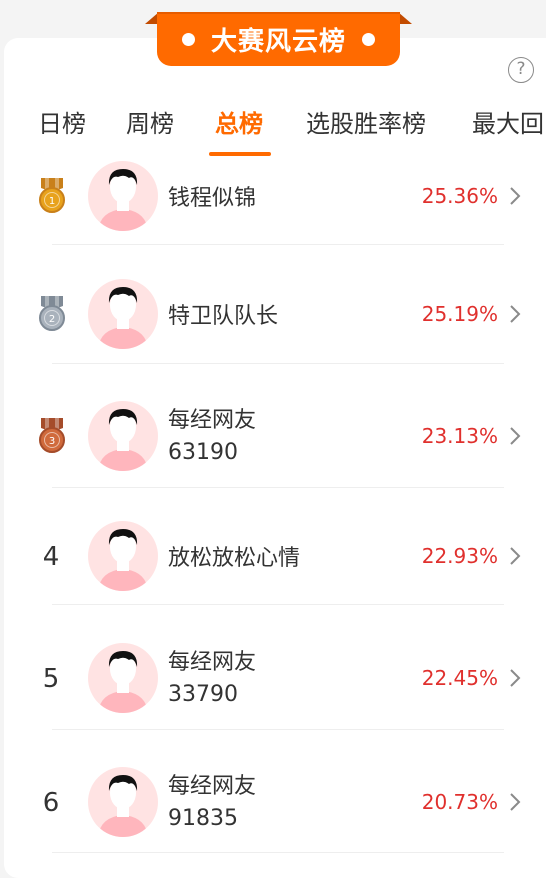 Image resolution: width=546 pixels, height=878 pixels. I want to click on rank-number: 4, so click(51, 556).